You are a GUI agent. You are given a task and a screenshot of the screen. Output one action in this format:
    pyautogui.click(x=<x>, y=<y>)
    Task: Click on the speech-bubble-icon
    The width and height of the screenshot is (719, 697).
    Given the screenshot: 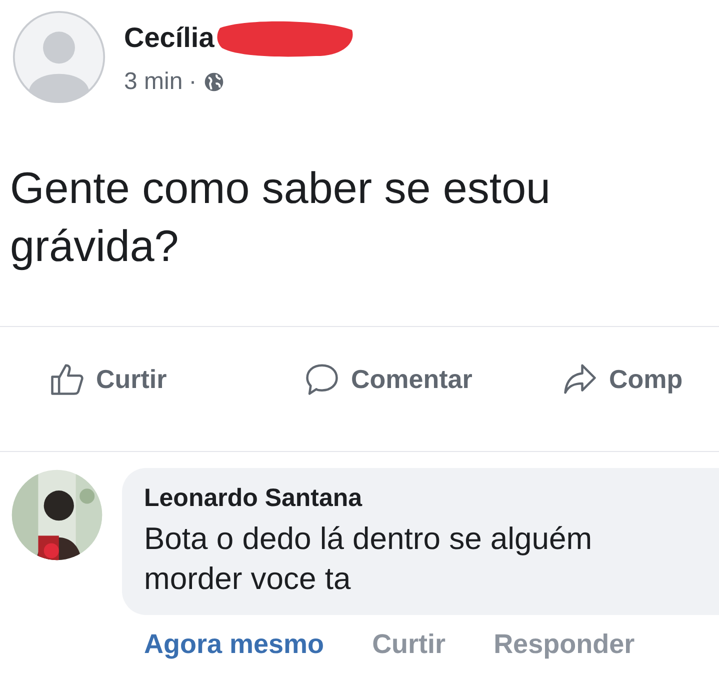 What is the action you would take?
    pyautogui.click(x=322, y=379)
    